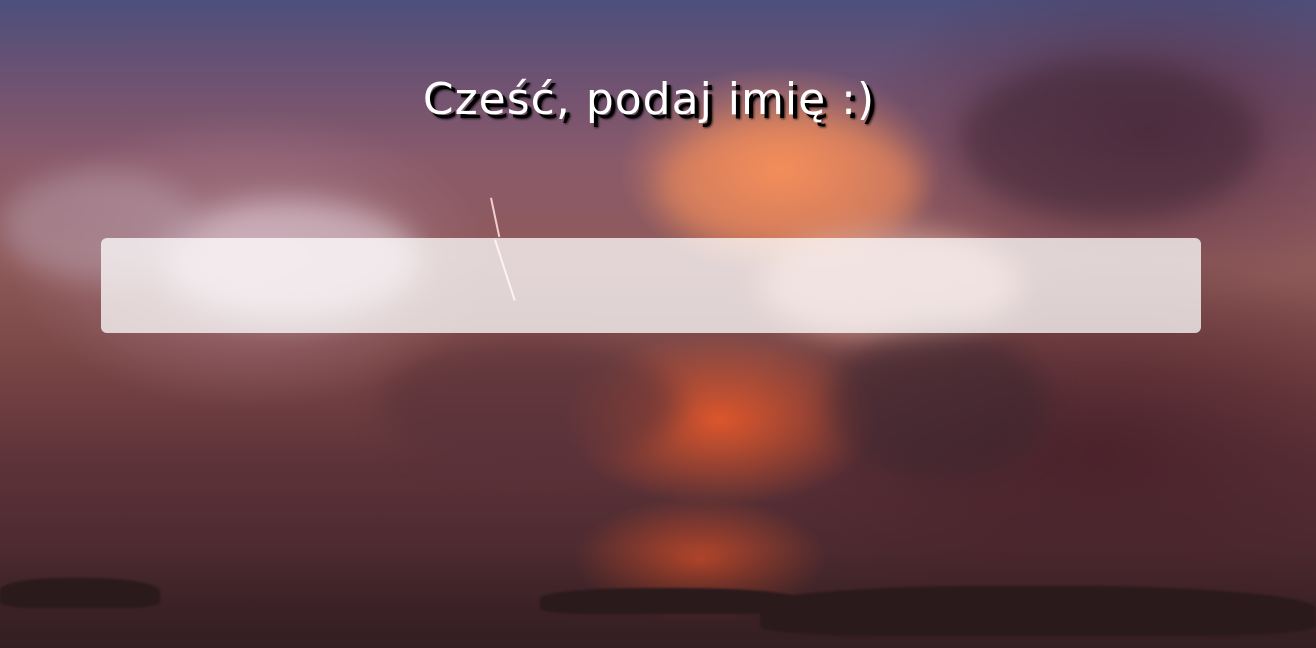 The image size is (1316, 648). I want to click on lightning-bolt, so click(495, 217).